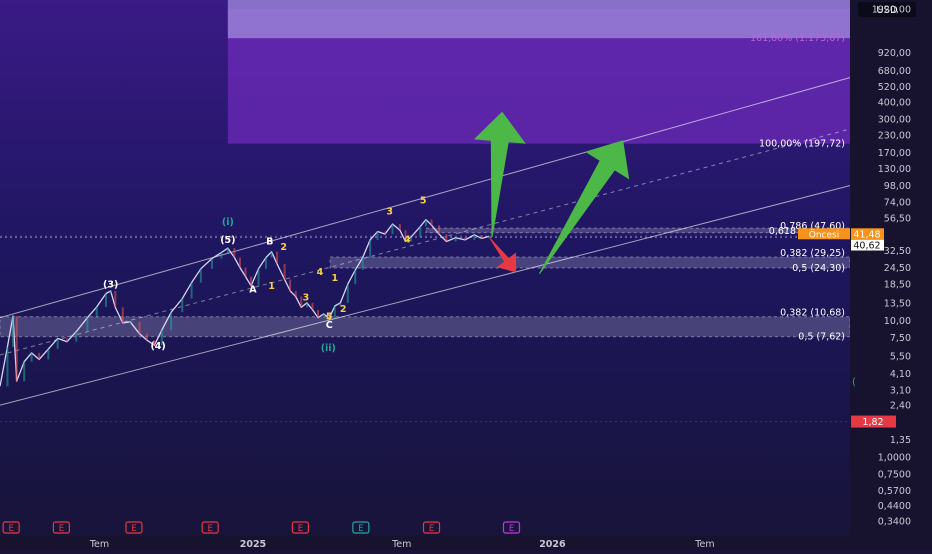 This screenshot has height=554, width=932. What do you see at coordinates (897, 285) in the screenshot?
I see `y-tick-label: 18,50` at bounding box center [897, 285].